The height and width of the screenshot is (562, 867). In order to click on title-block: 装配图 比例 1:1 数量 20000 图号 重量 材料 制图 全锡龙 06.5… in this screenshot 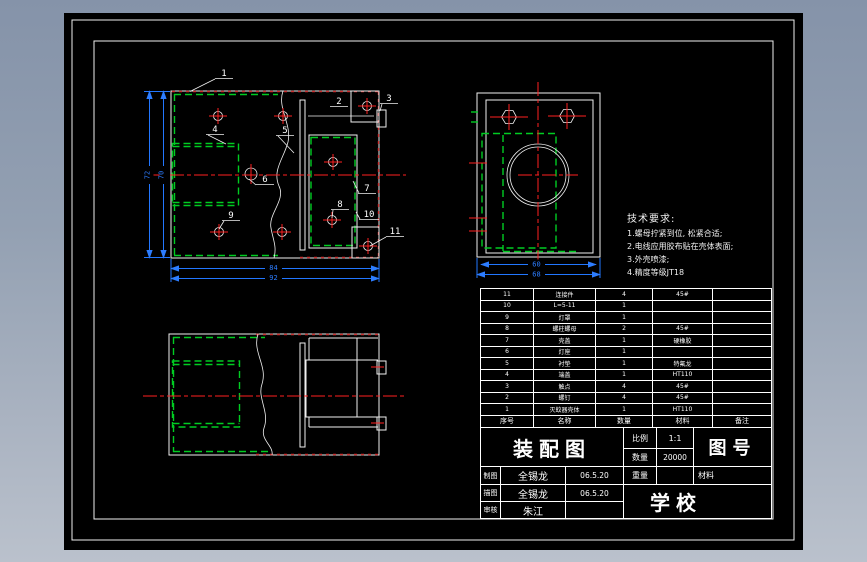, I will do `click(626, 473)`.